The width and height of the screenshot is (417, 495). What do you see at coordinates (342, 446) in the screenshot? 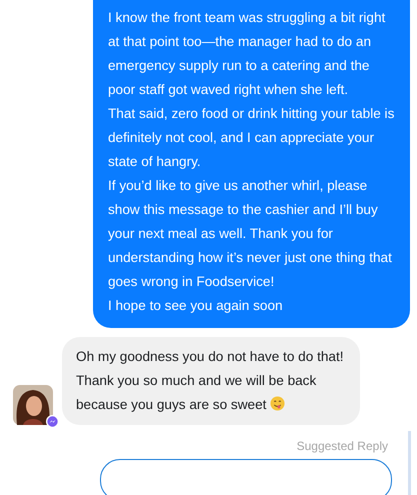
I see `suggested-reply-label: Suggested Reply` at bounding box center [342, 446].